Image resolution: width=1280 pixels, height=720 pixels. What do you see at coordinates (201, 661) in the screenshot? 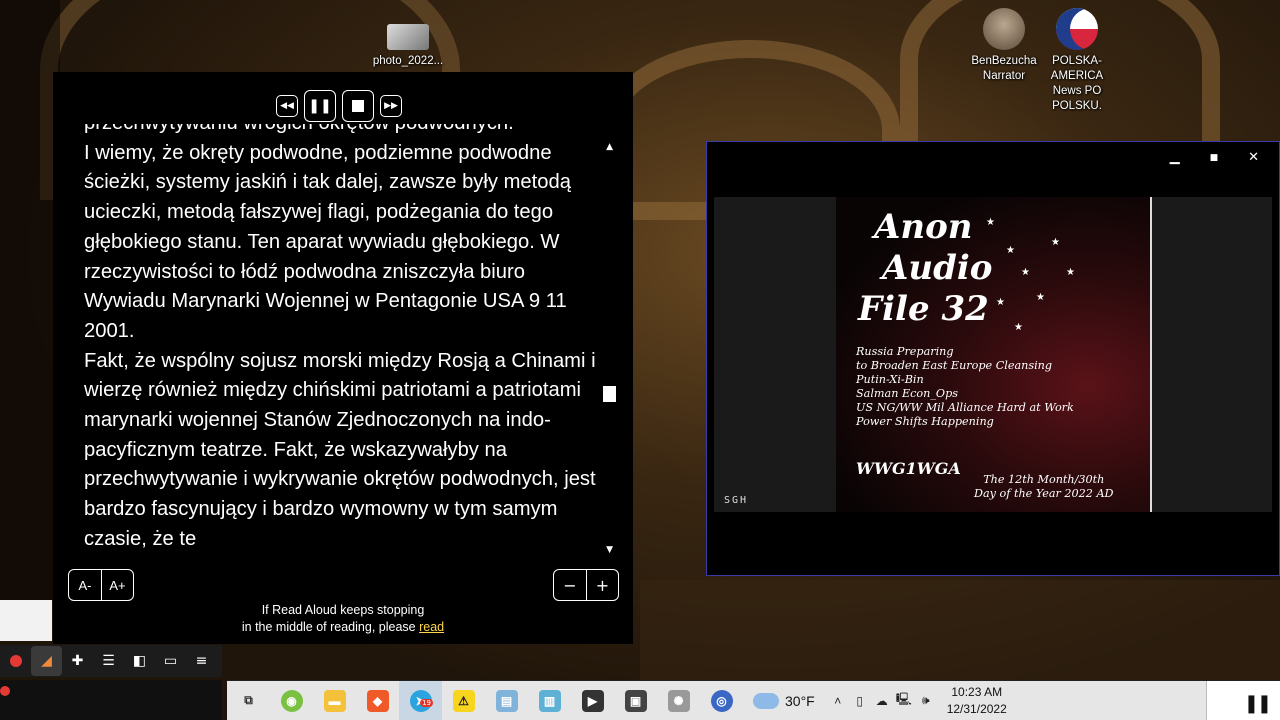
I see `menu-icon: ≡` at bounding box center [201, 661].